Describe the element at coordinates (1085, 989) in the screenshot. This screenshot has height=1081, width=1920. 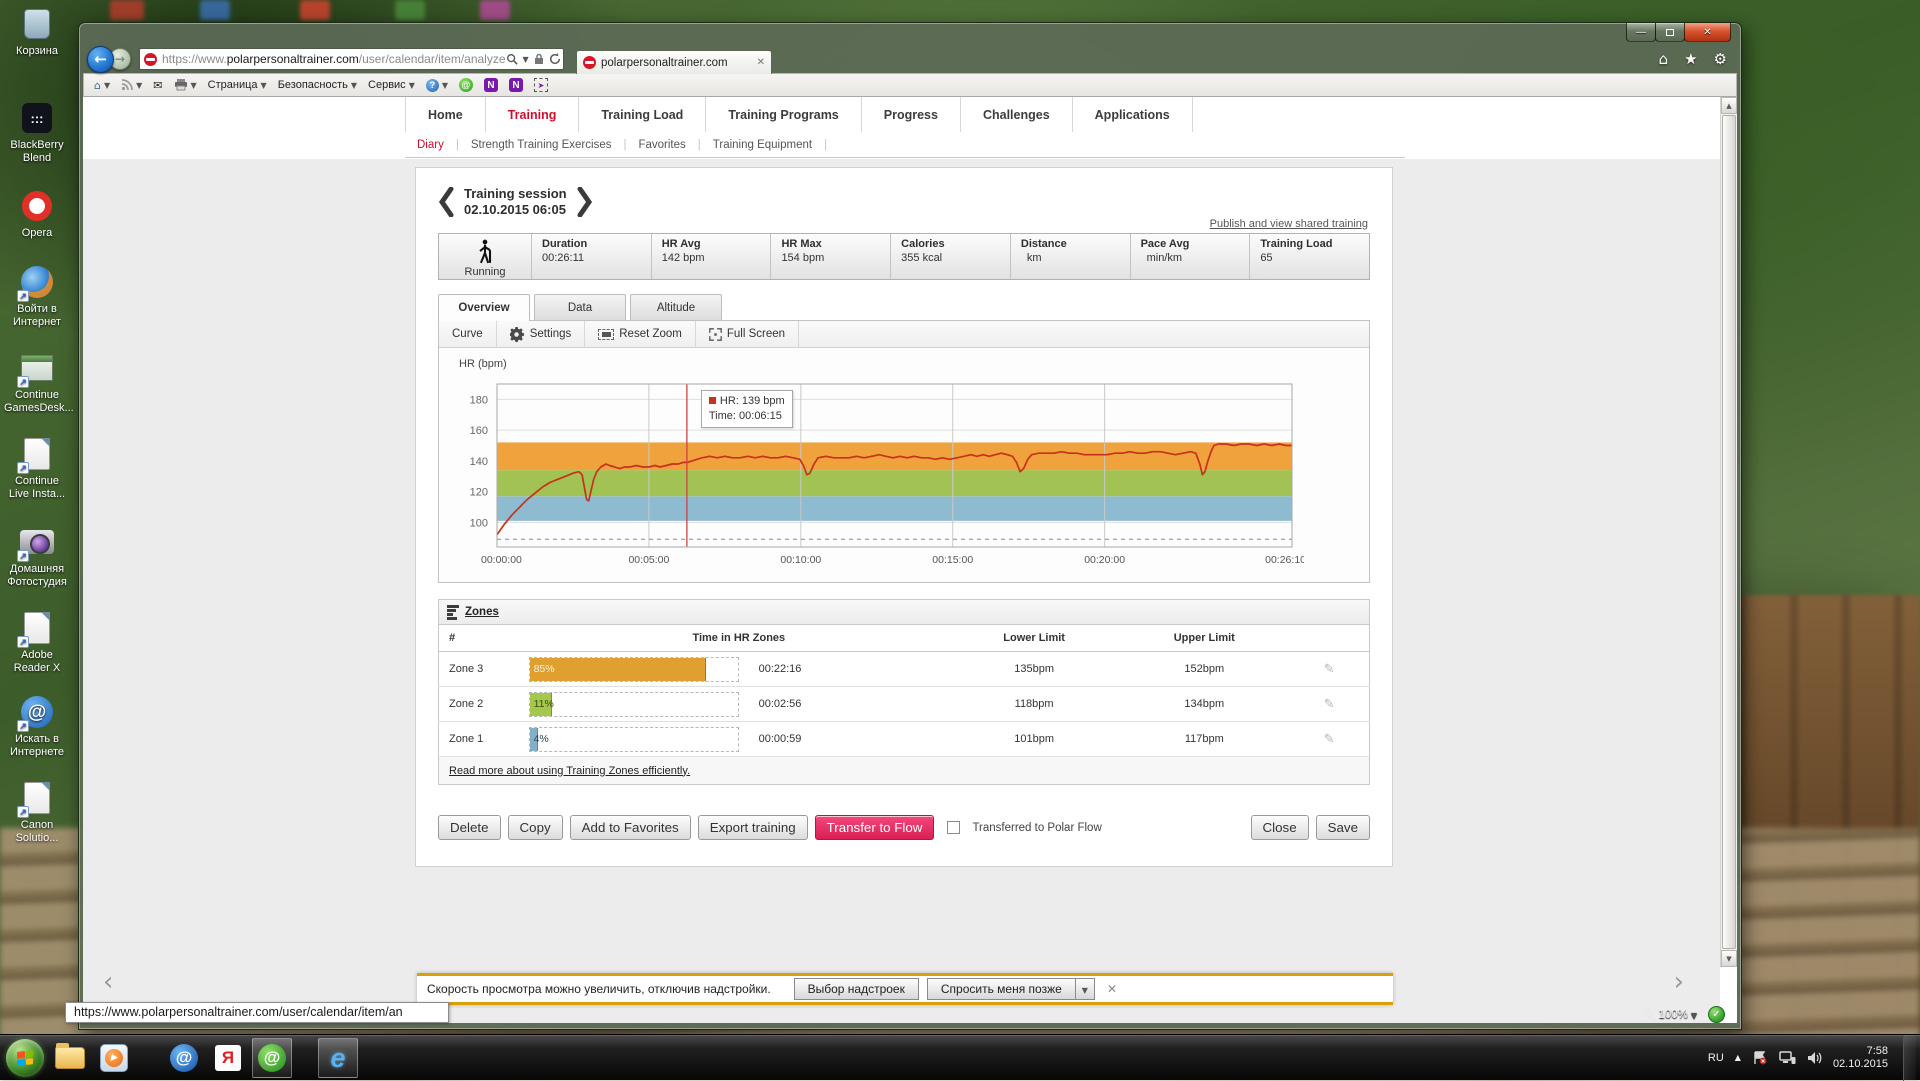
I see `ask-me-later-dropdown: ▼` at that location.